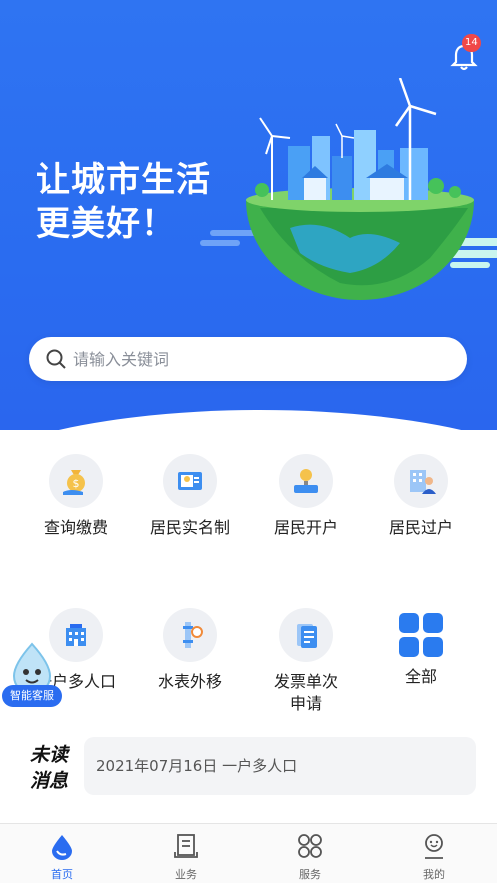 Image resolution: width=497 pixels, height=883 pixels. What do you see at coordinates (190, 635) in the screenshot?
I see `pipe-meter-icon` at bounding box center [190, 635].